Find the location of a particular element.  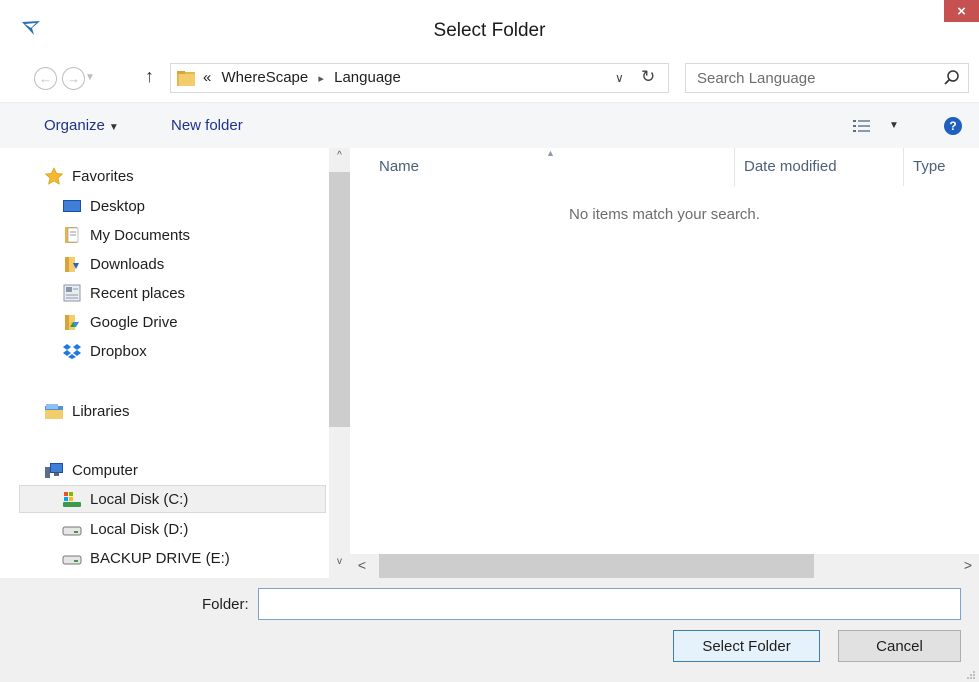

organize-label: Organize is located at coordinates (74, 125).